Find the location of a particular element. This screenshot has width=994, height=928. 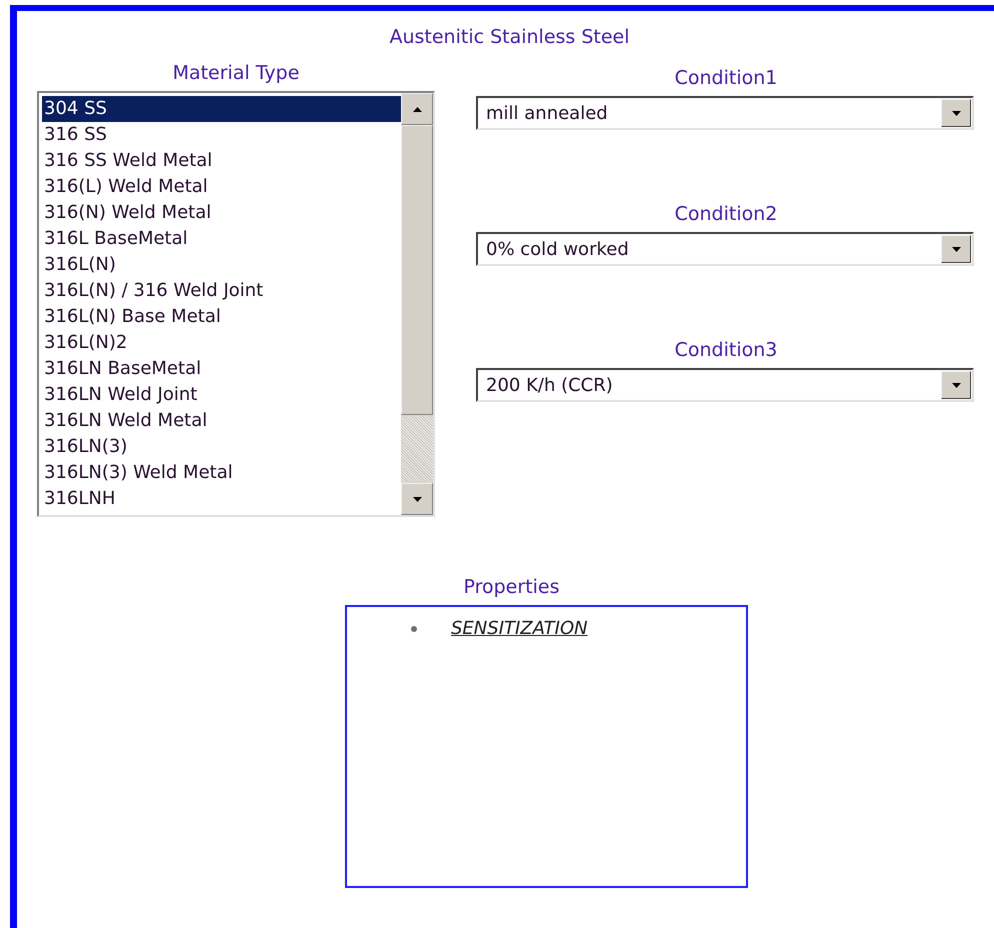

list-option: 316(N) Weld Metal is located at coordinates (221, 213).